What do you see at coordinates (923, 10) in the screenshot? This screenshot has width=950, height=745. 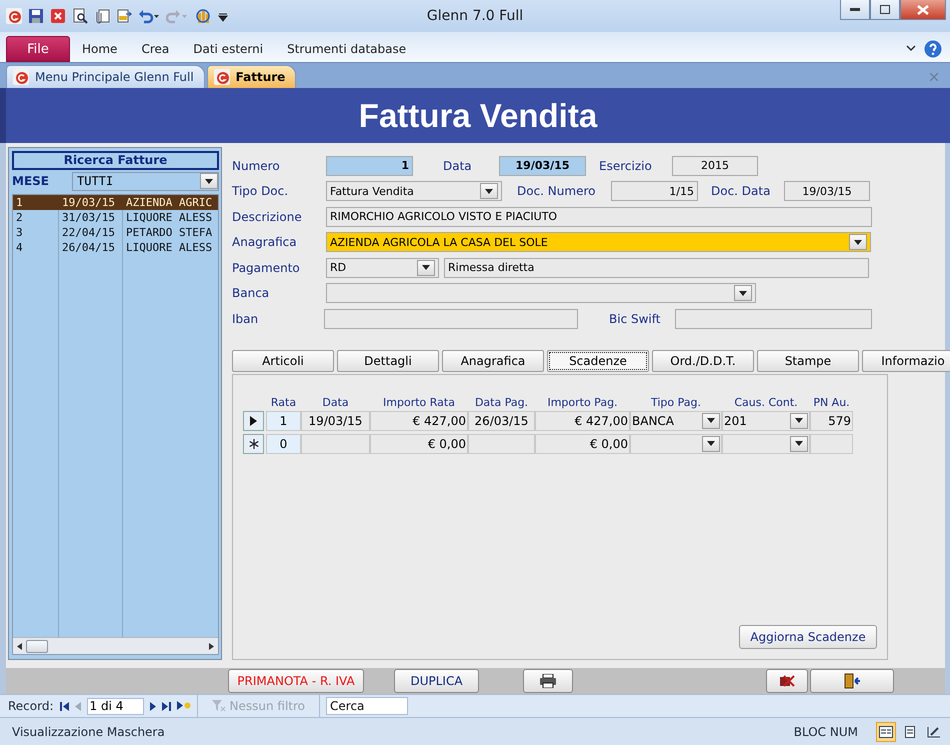 I see `close-button` at bounding box center [923, 10].